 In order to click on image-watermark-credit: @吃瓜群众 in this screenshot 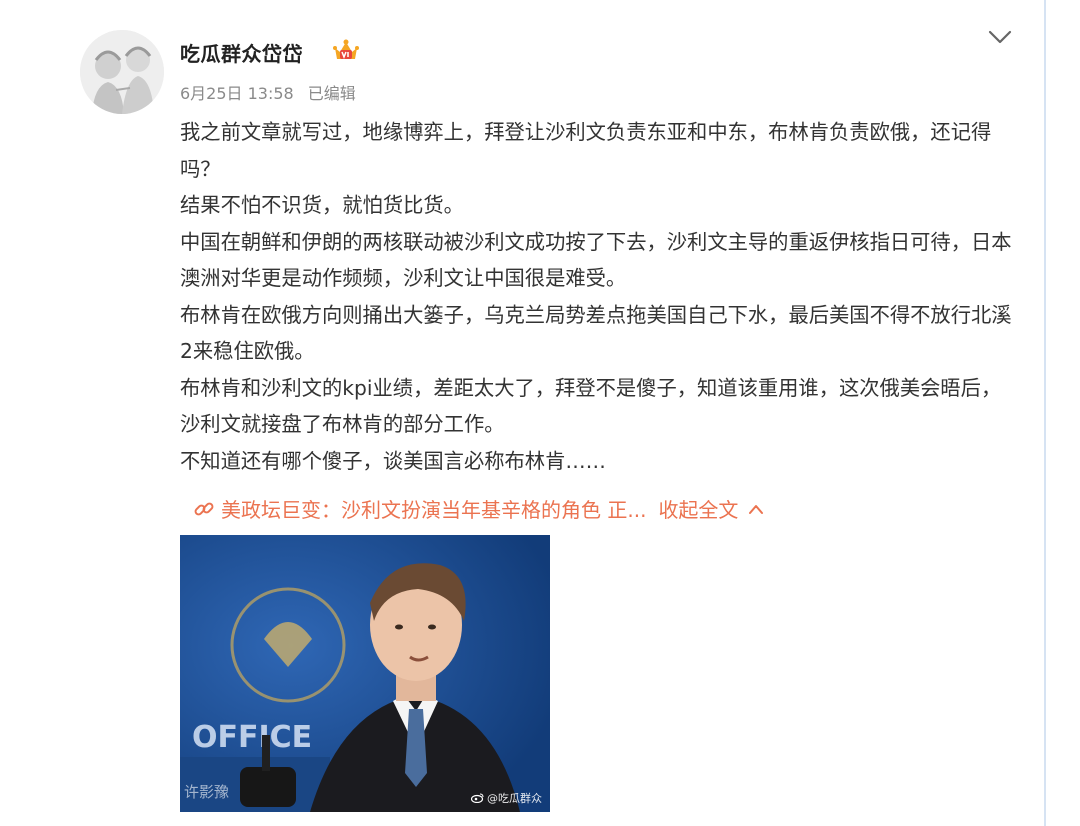, I will do `click(506, 798)`.